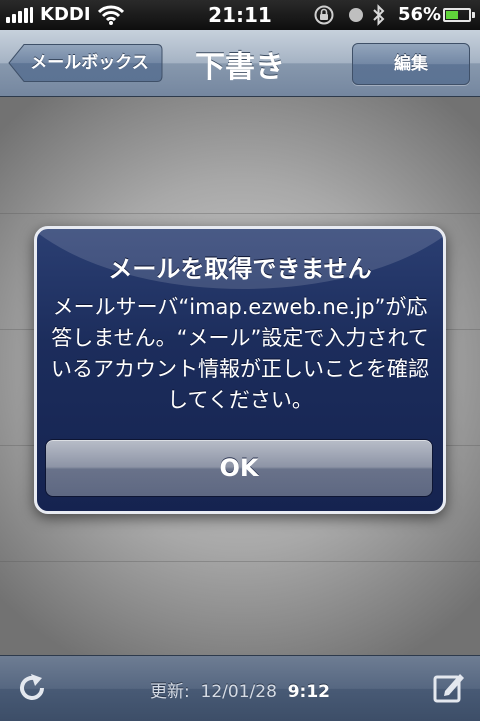  I want to click on updated-date: 12/01/28, so click(238, 692).